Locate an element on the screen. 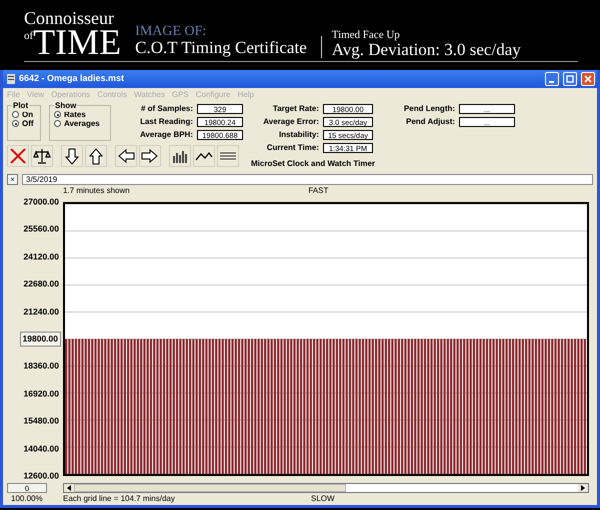 Image resolution: width=600 pixels, height=510 pixels. menu-item: File is located at coordinates (13, 94).